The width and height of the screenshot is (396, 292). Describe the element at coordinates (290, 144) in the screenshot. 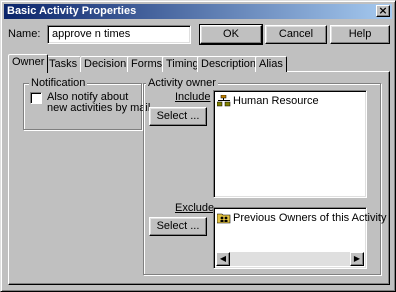

I see `include-listbox: Human Resource` at that location.